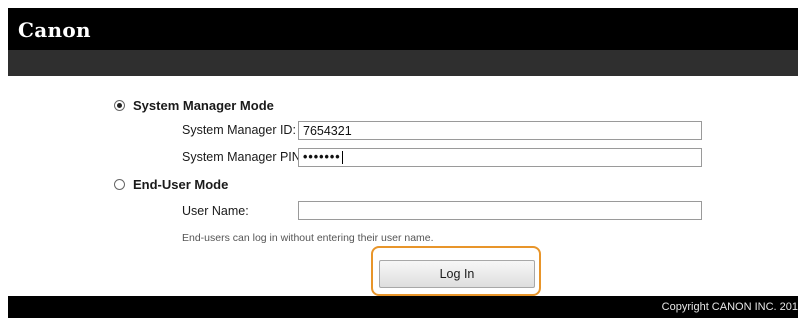  Describe the element at coordinates (457, 274) in the screenshot. I see `login-button: Log In` at that location.